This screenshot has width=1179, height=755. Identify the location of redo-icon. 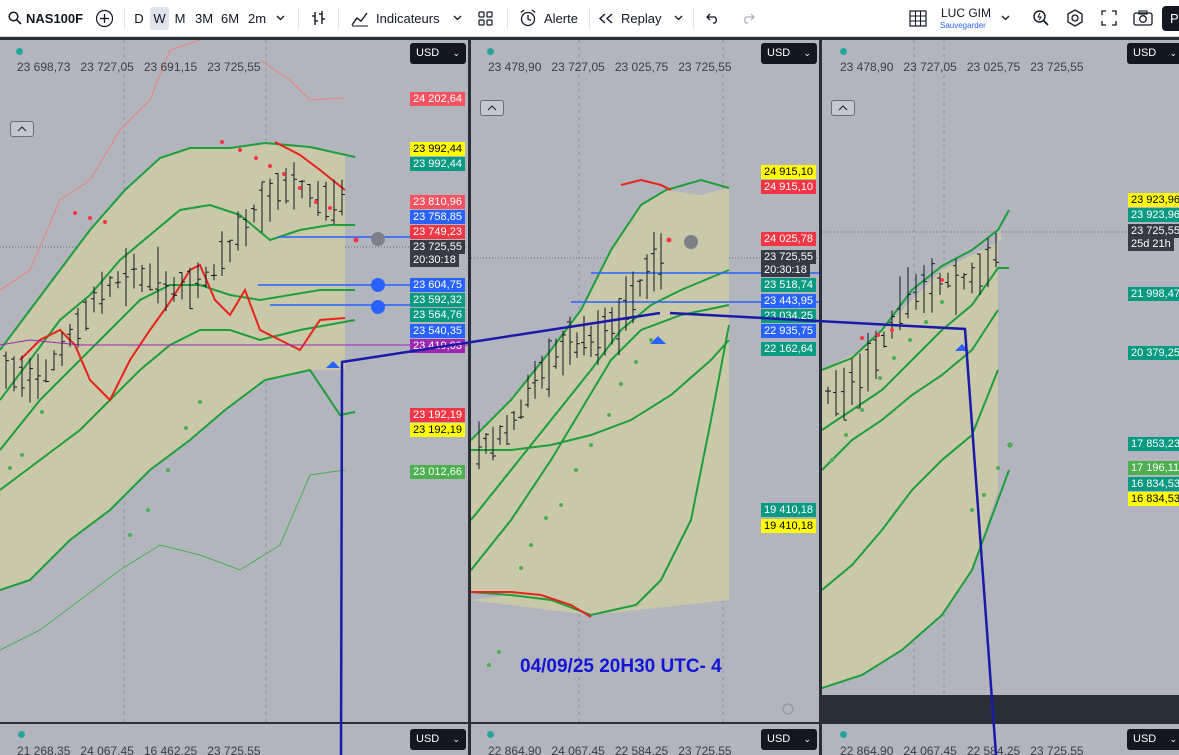
(747, 18).